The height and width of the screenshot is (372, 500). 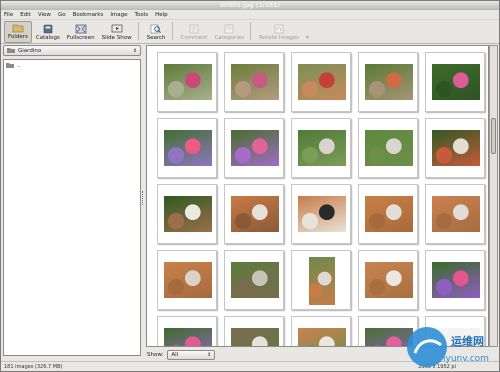 What do you see at coordinates (72, 50) in the screenshot?
I see `location-combo: Giardino ⇕` at bounding box center [72, 50].